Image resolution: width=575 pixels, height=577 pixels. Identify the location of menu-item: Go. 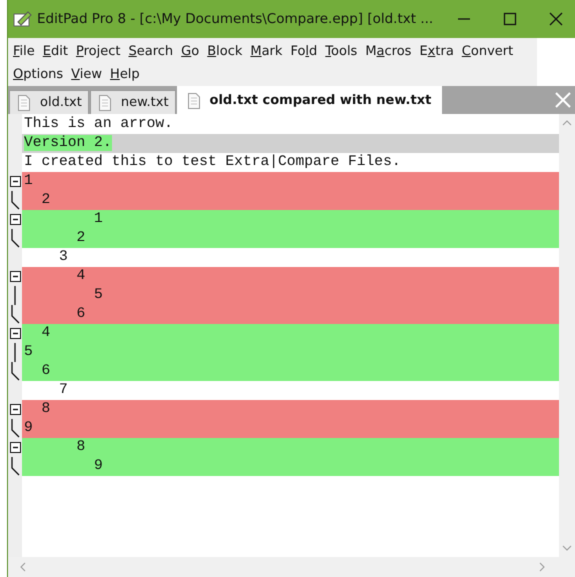
(190, 51).